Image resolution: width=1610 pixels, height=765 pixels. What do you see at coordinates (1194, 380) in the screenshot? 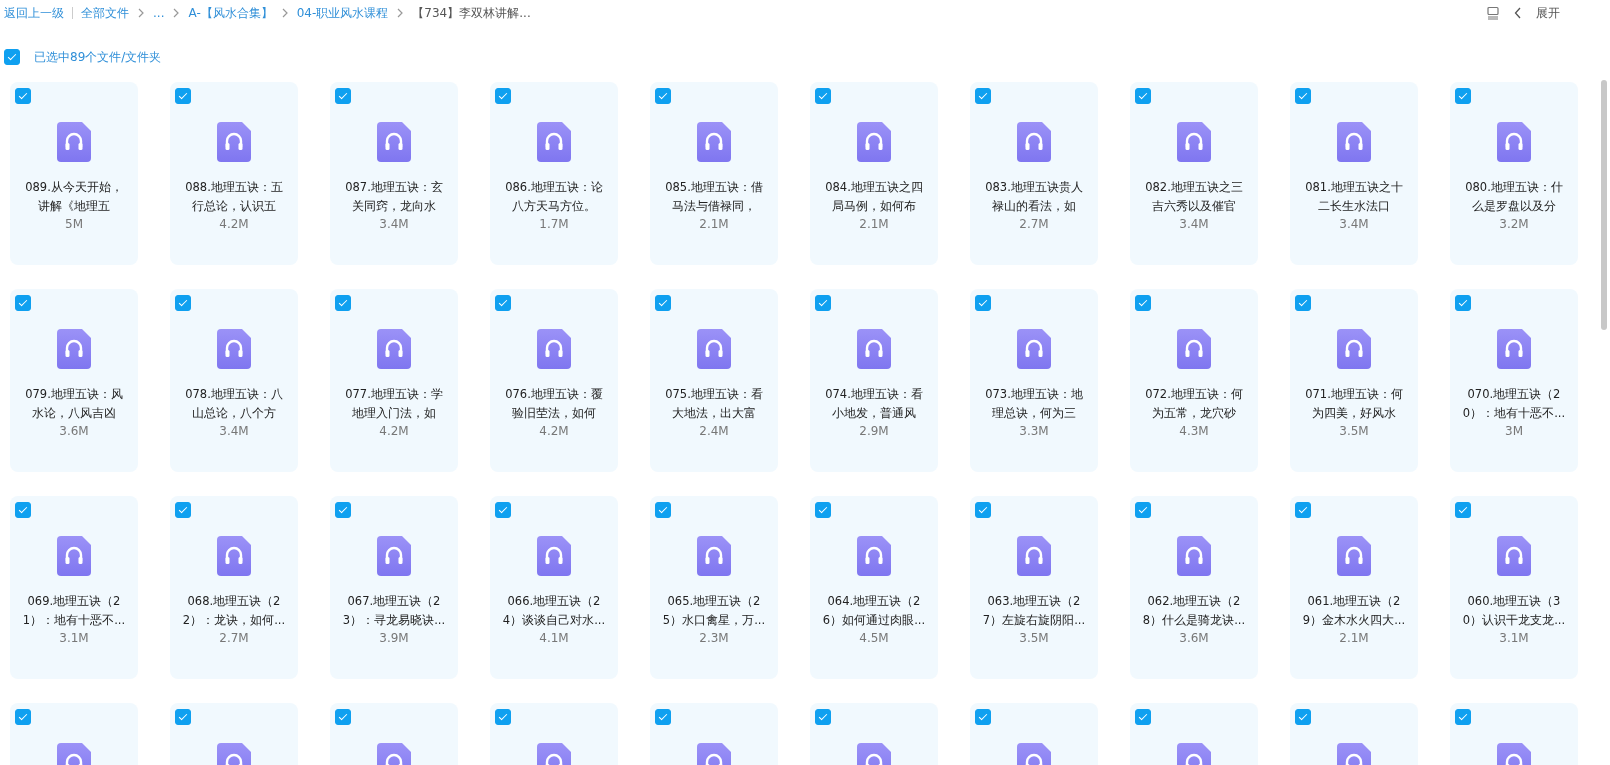
I see `file-card: 072.地理五诀：何 为五常，龙穴砂 4.3M` at bounding box center [1194, 380].